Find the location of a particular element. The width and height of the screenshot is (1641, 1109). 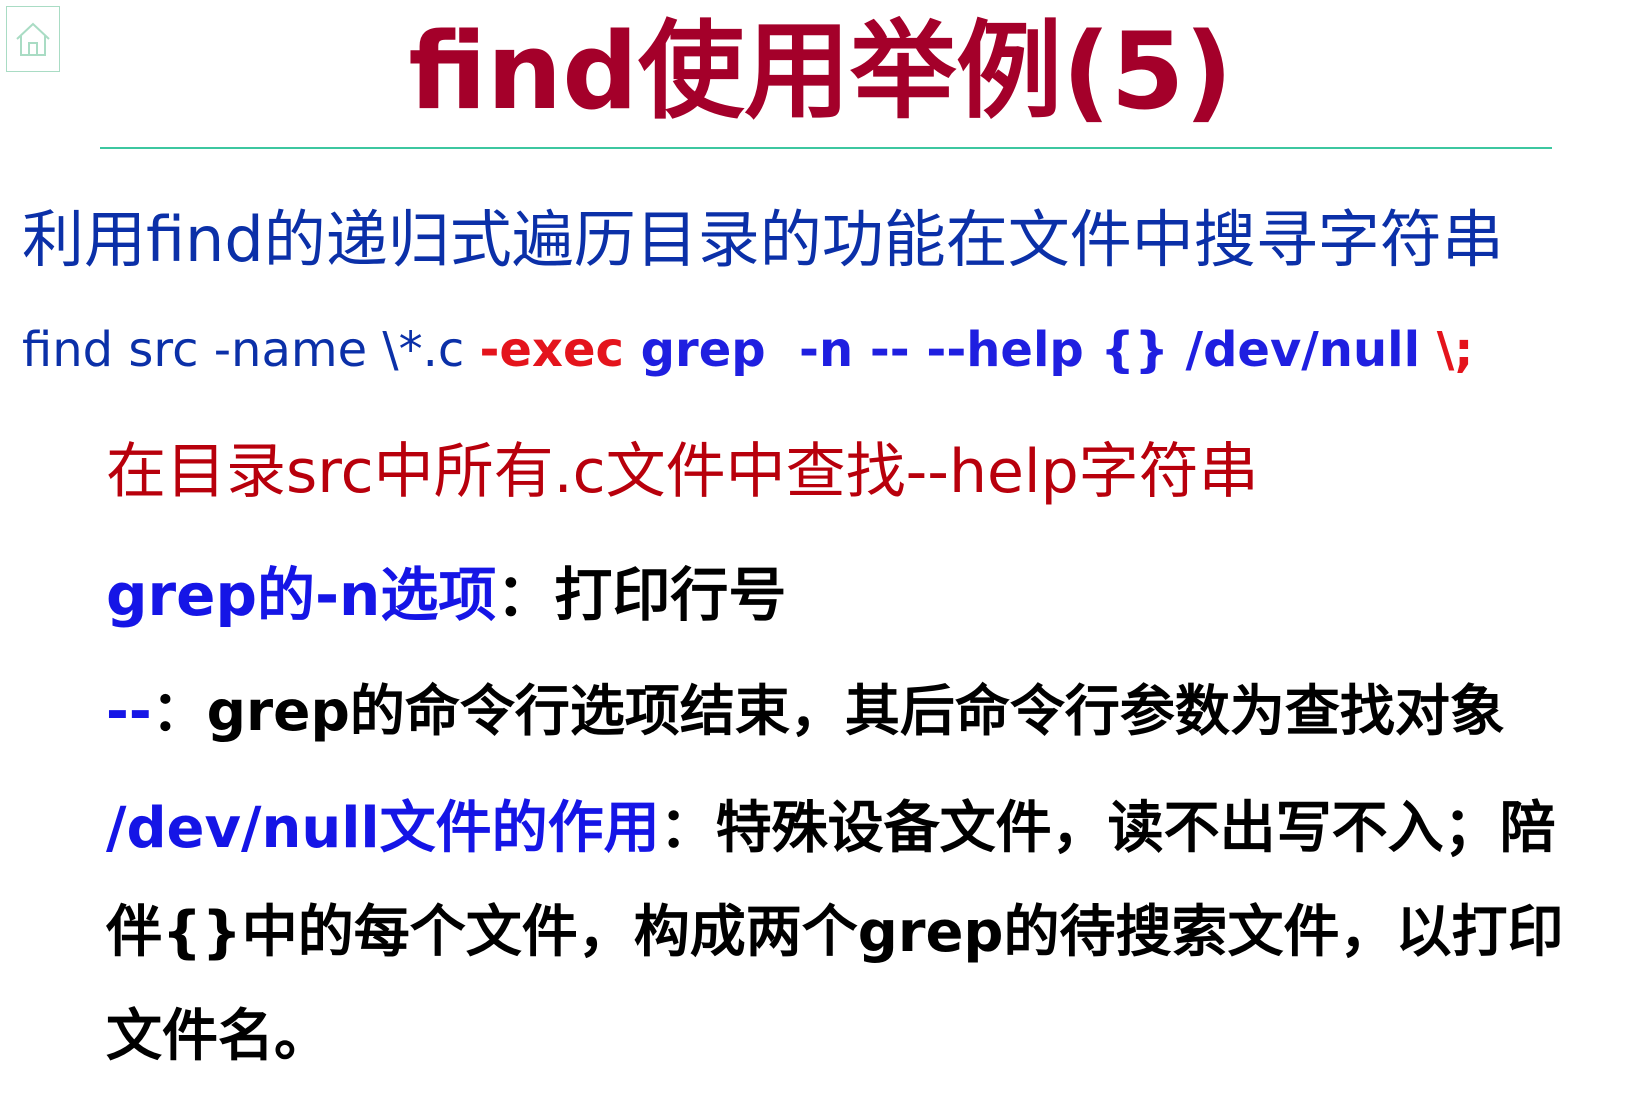

page-title: find使用举例(5) is located at coordinates (820, 71).